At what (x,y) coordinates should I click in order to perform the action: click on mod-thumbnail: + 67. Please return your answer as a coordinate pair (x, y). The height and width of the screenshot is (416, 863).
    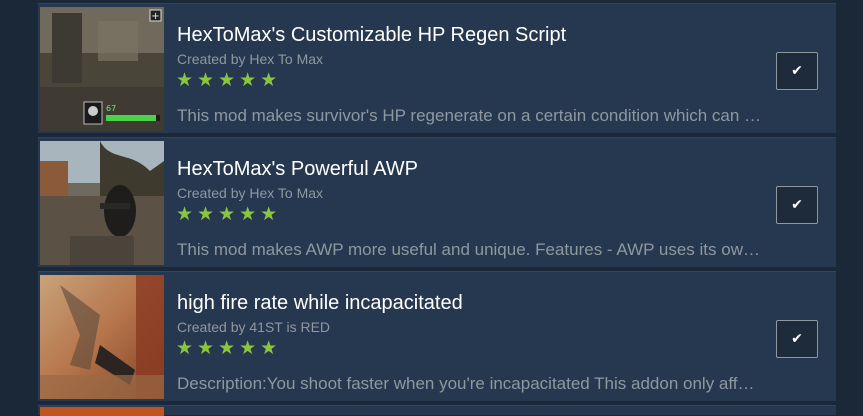
    Looking at the image, I should click on (102, 69).